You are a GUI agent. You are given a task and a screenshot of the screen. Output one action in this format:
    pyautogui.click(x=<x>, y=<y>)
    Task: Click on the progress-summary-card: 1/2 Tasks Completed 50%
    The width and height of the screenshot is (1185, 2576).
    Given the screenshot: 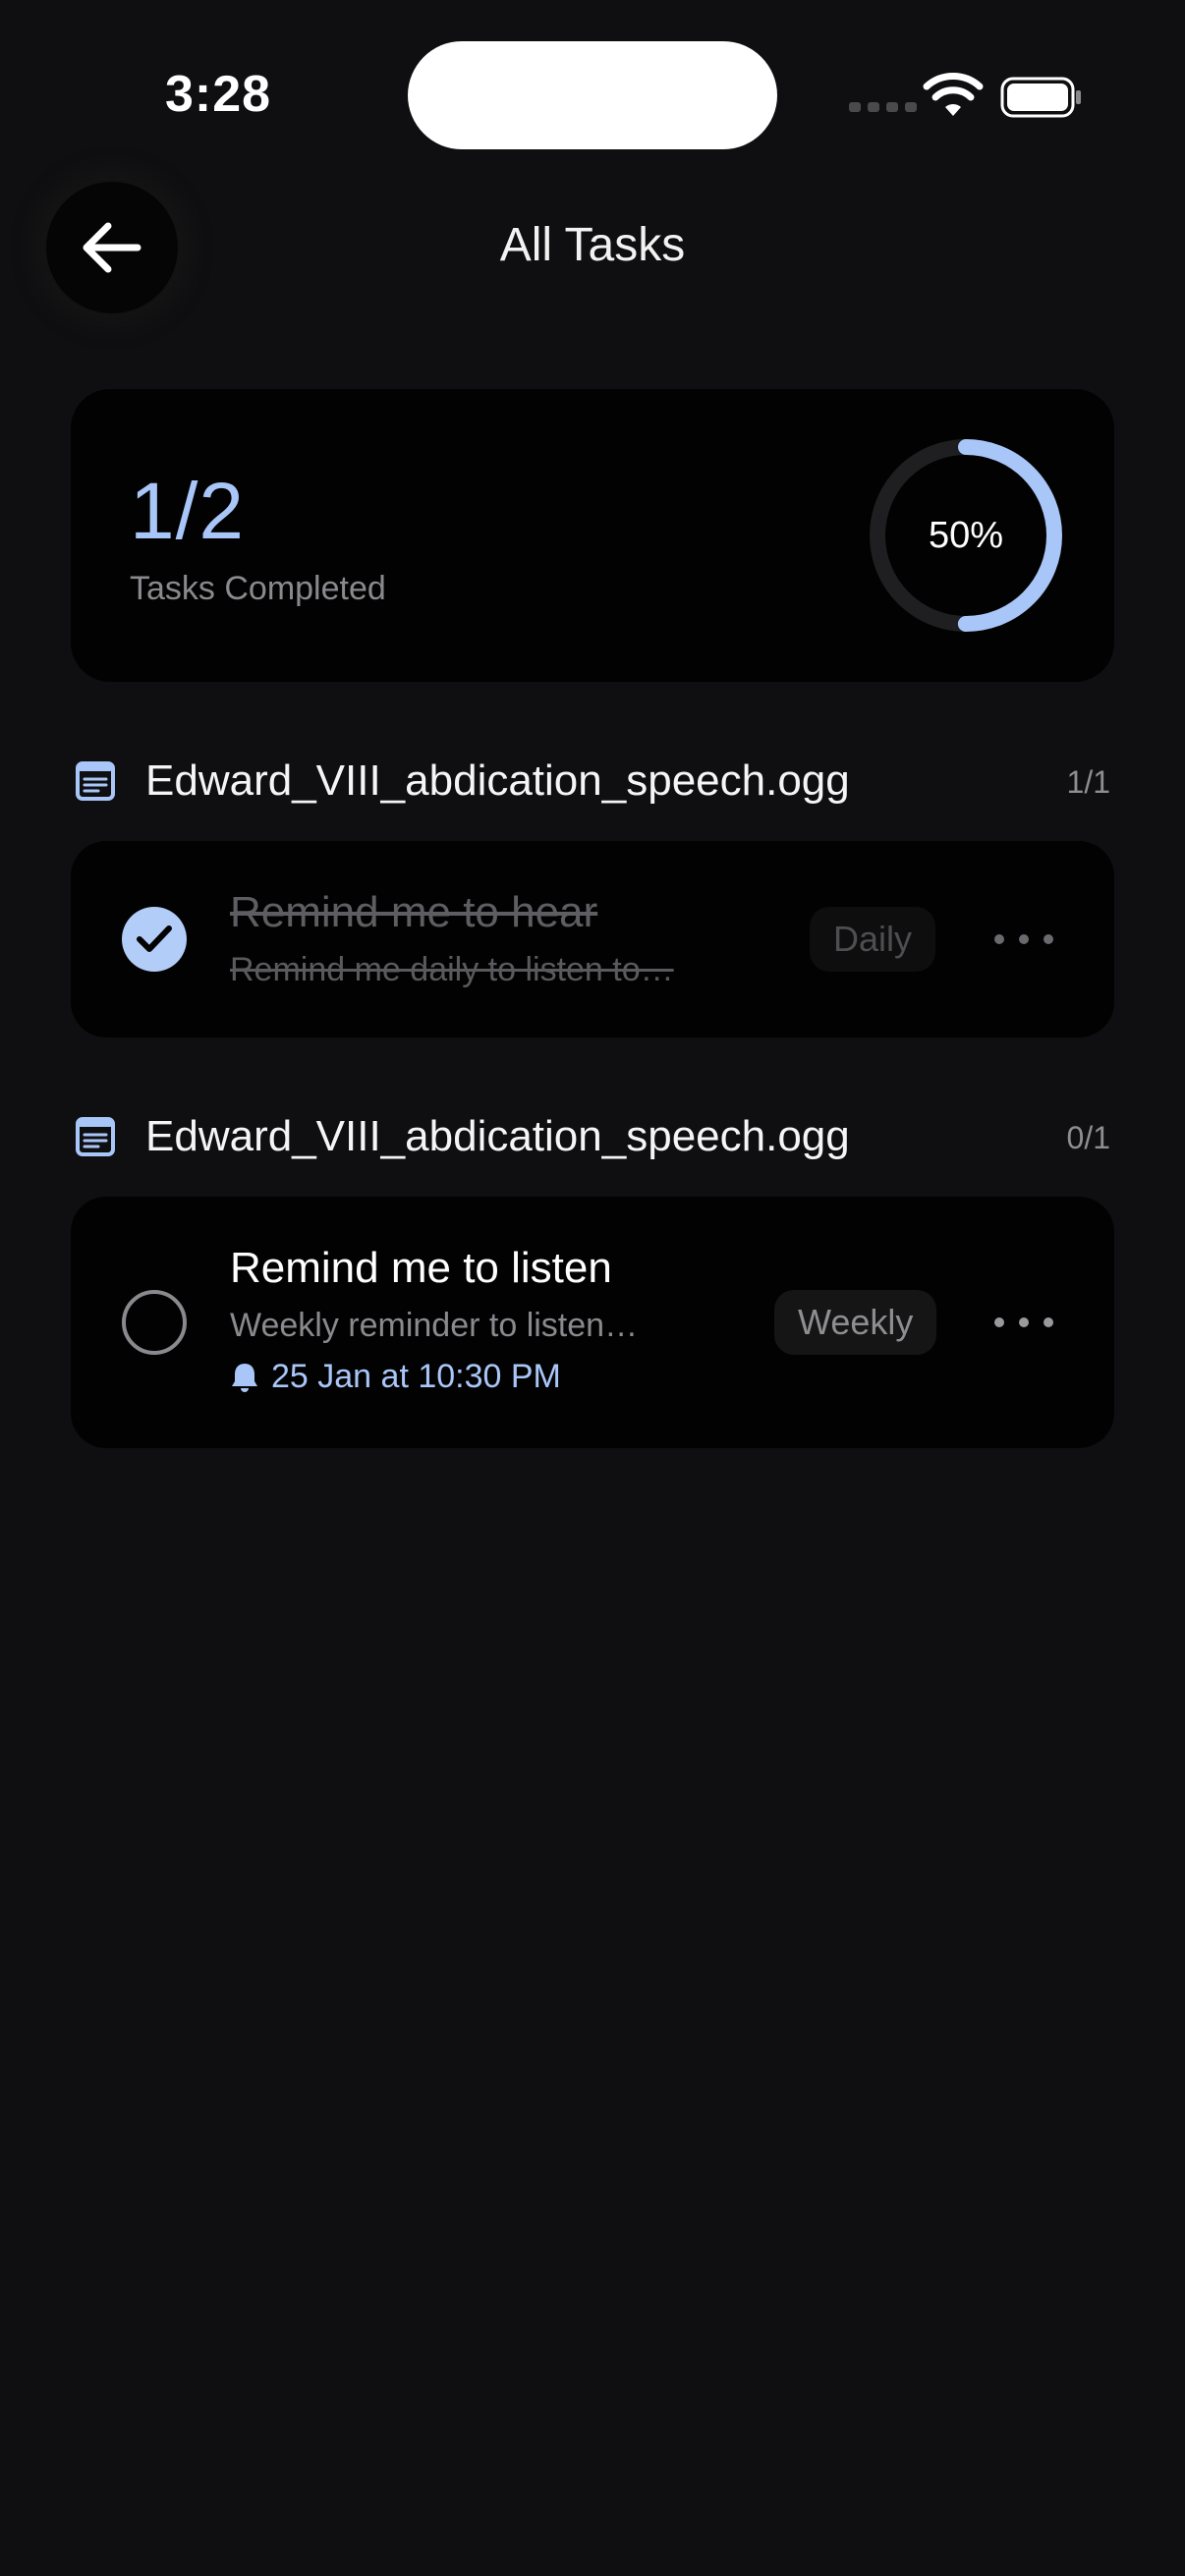 What is the action you would take?
    pyautogui.click(x=592, y=535)
    